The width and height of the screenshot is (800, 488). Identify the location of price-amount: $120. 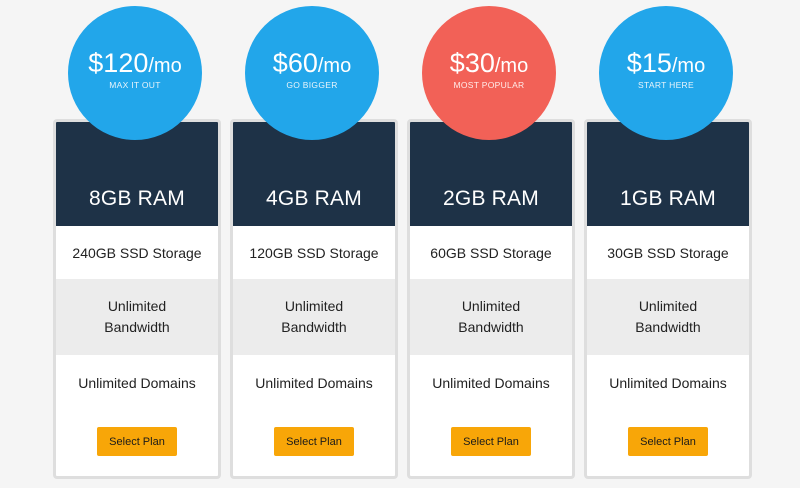
(118, 63).